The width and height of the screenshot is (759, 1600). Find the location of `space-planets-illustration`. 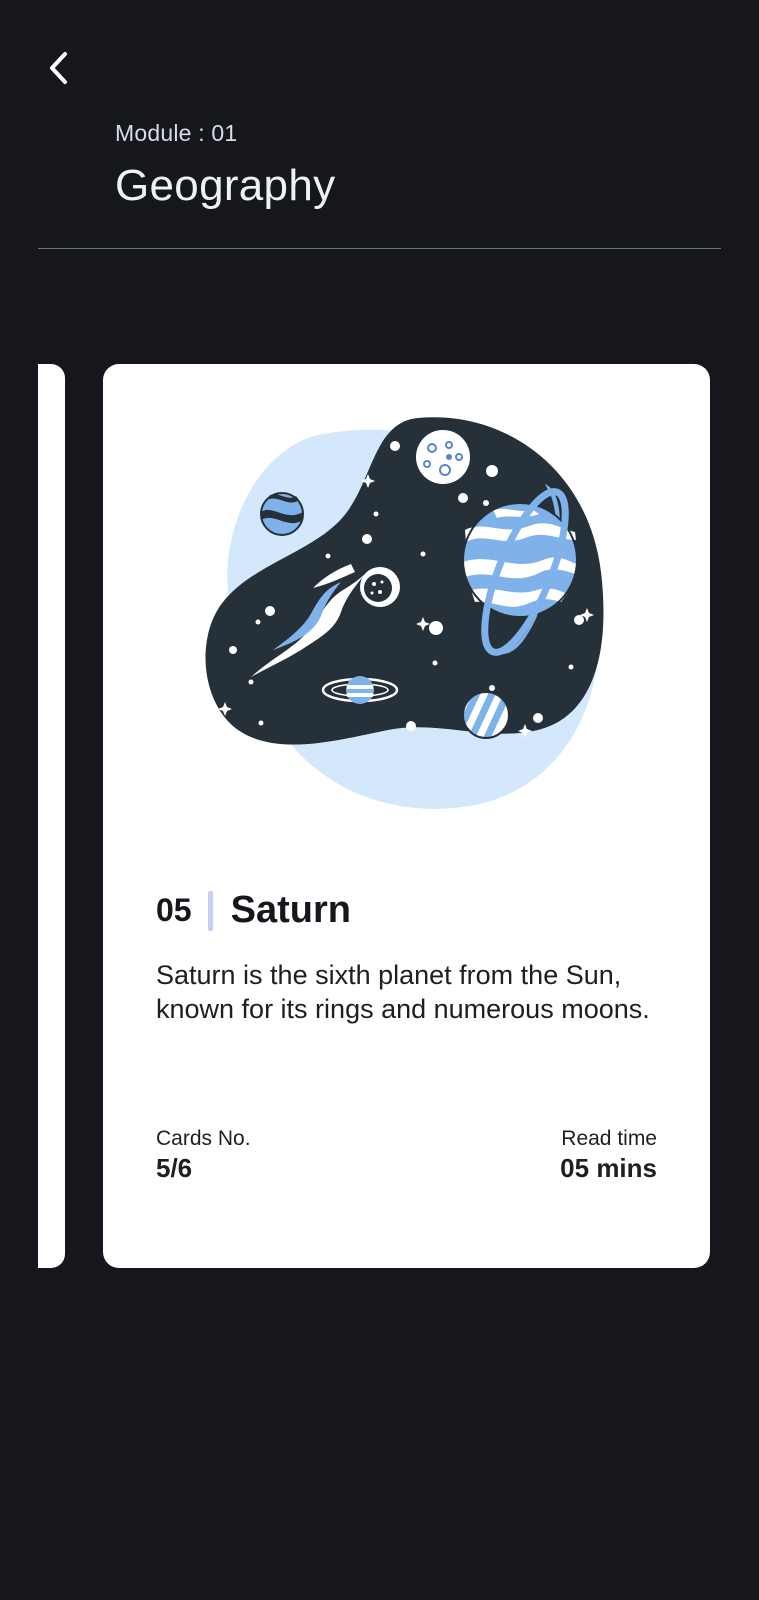

space-planets-illustration is located at coordinates (404, 613).